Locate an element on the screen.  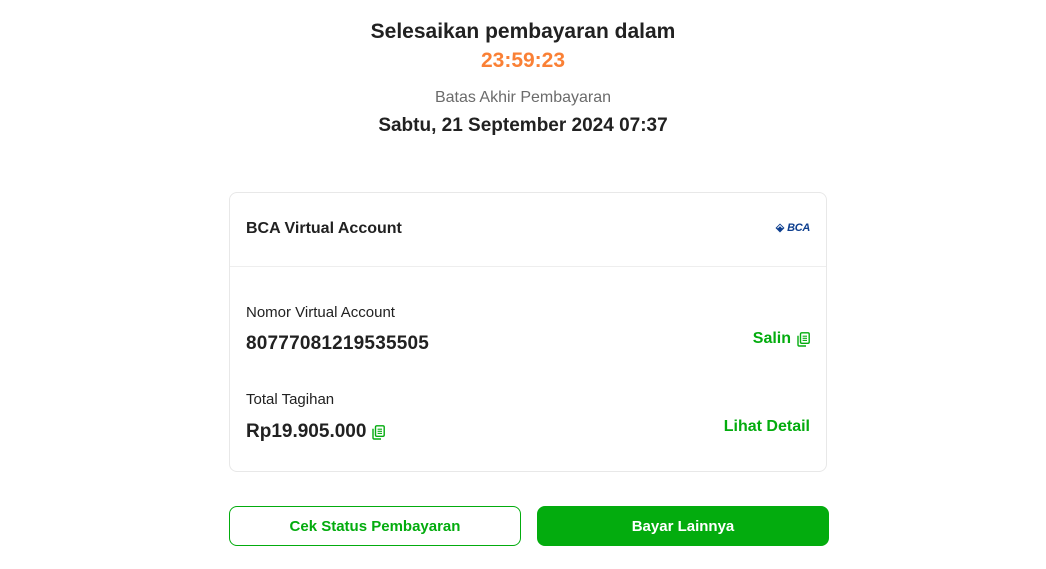
copy-va-button: Salin is located at coordinates (781, 339).